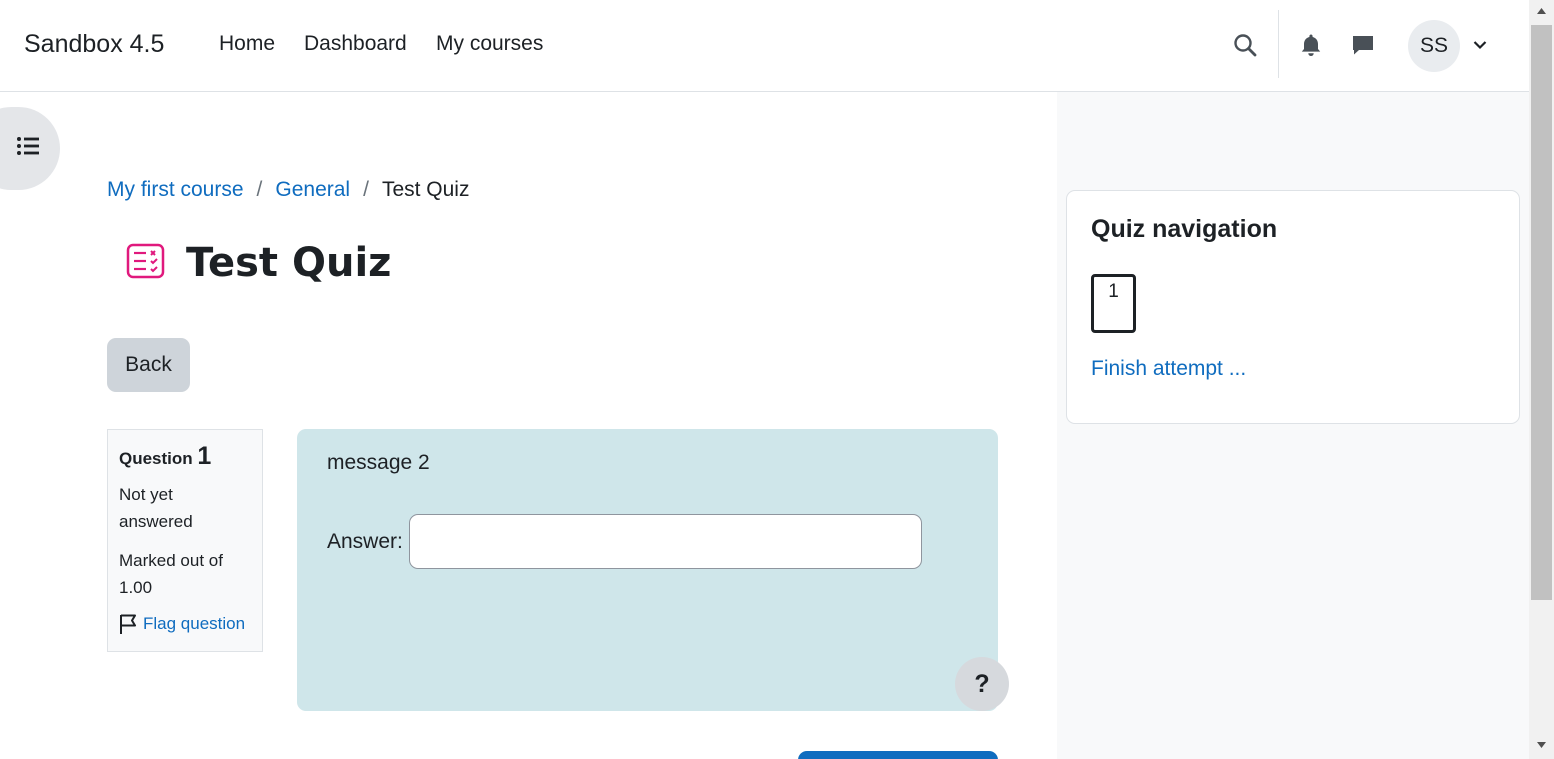  Describe the element at coordinates (247, 44) in the screenshot. I see `nav-home: Home` at that location.